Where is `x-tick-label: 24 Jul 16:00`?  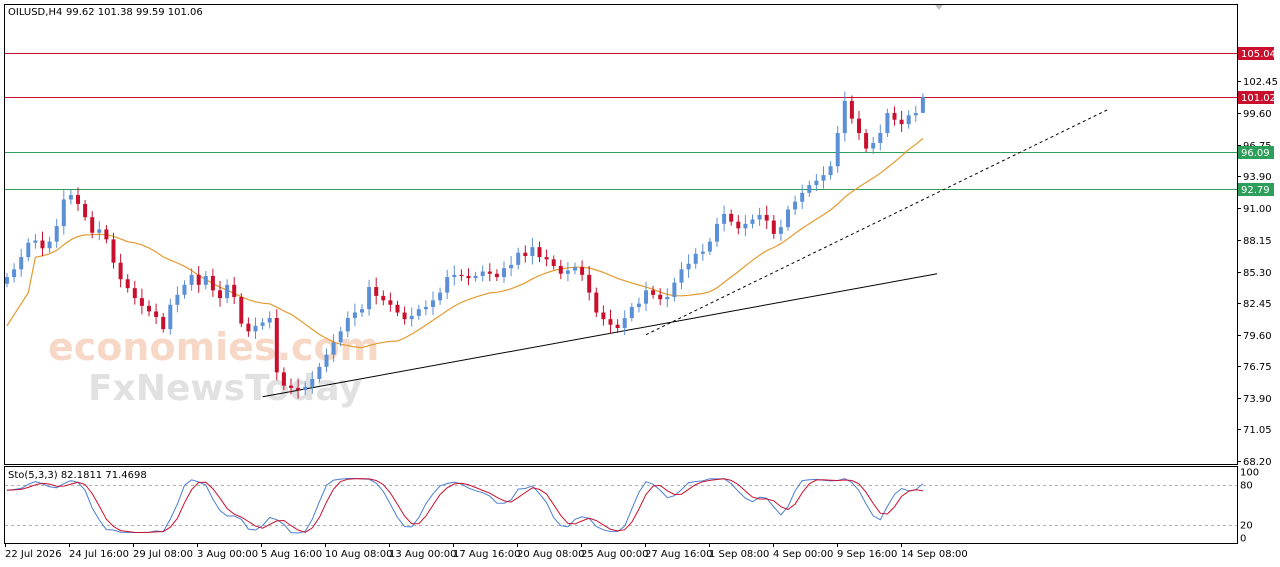
x-tick-label: 24 Jul 16:00 is located at coordinates (99, 554).